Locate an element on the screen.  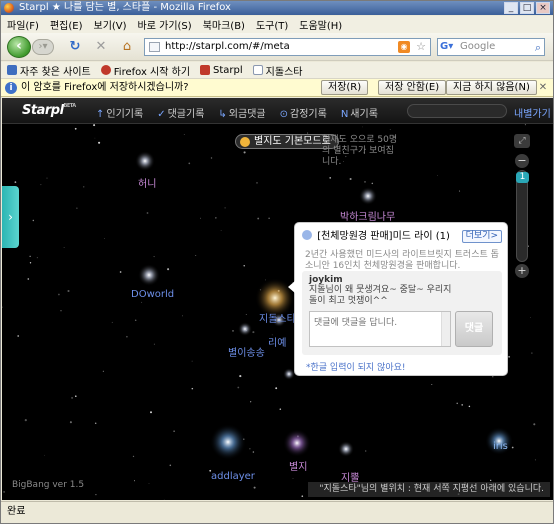
zoom-out-icon: + is located at coordinates (522, 271).